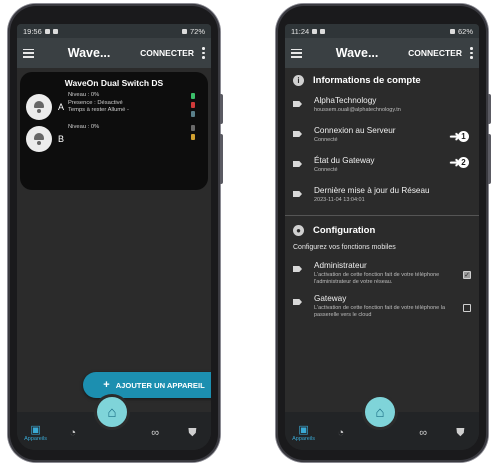  I want to click on network-update-time: 2023-11-04 13:04:01, so click(339, 200).